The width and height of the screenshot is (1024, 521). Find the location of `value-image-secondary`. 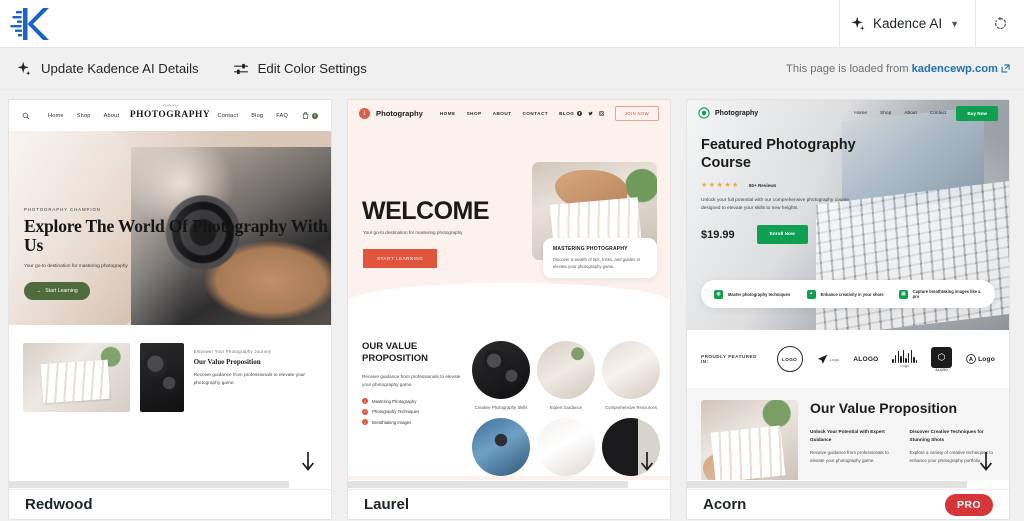

value-image-secondary is located at coordinates (162, 377).